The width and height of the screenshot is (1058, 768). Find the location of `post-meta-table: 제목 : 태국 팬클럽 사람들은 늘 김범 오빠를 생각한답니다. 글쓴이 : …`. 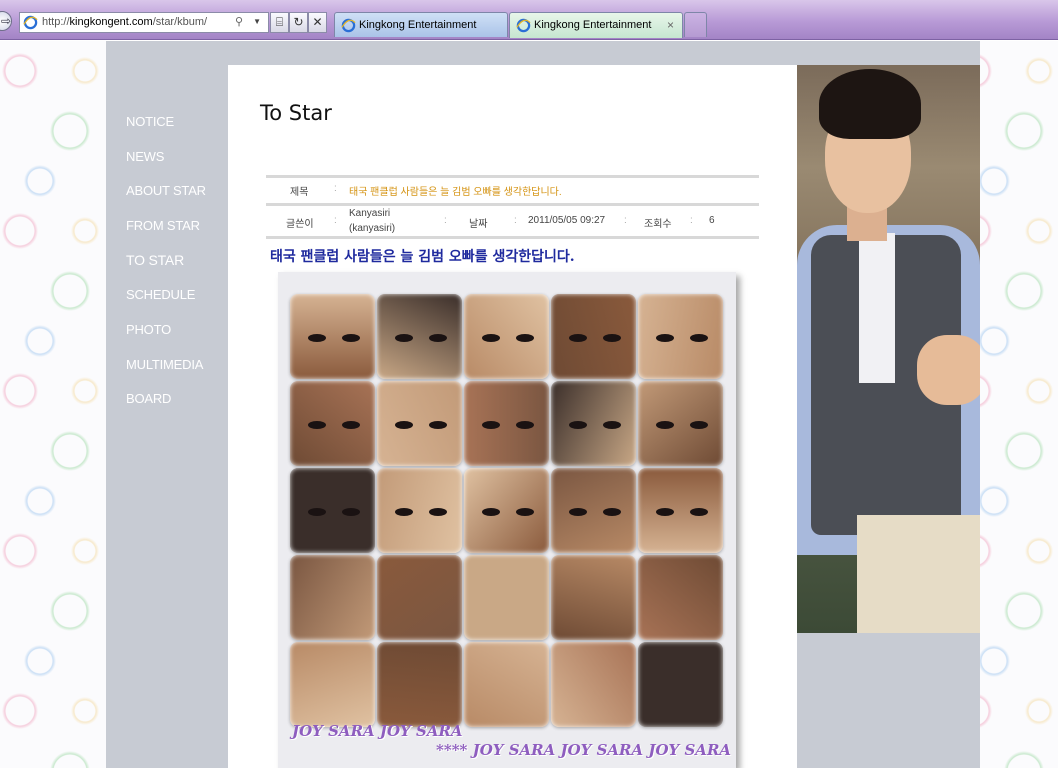

post-meta-table: 제목 : 태국 팬클럽 사람들은 늘 김범 오빠를 생각한답니다. 글쓴이 : … is located at coordinates (512, 207).